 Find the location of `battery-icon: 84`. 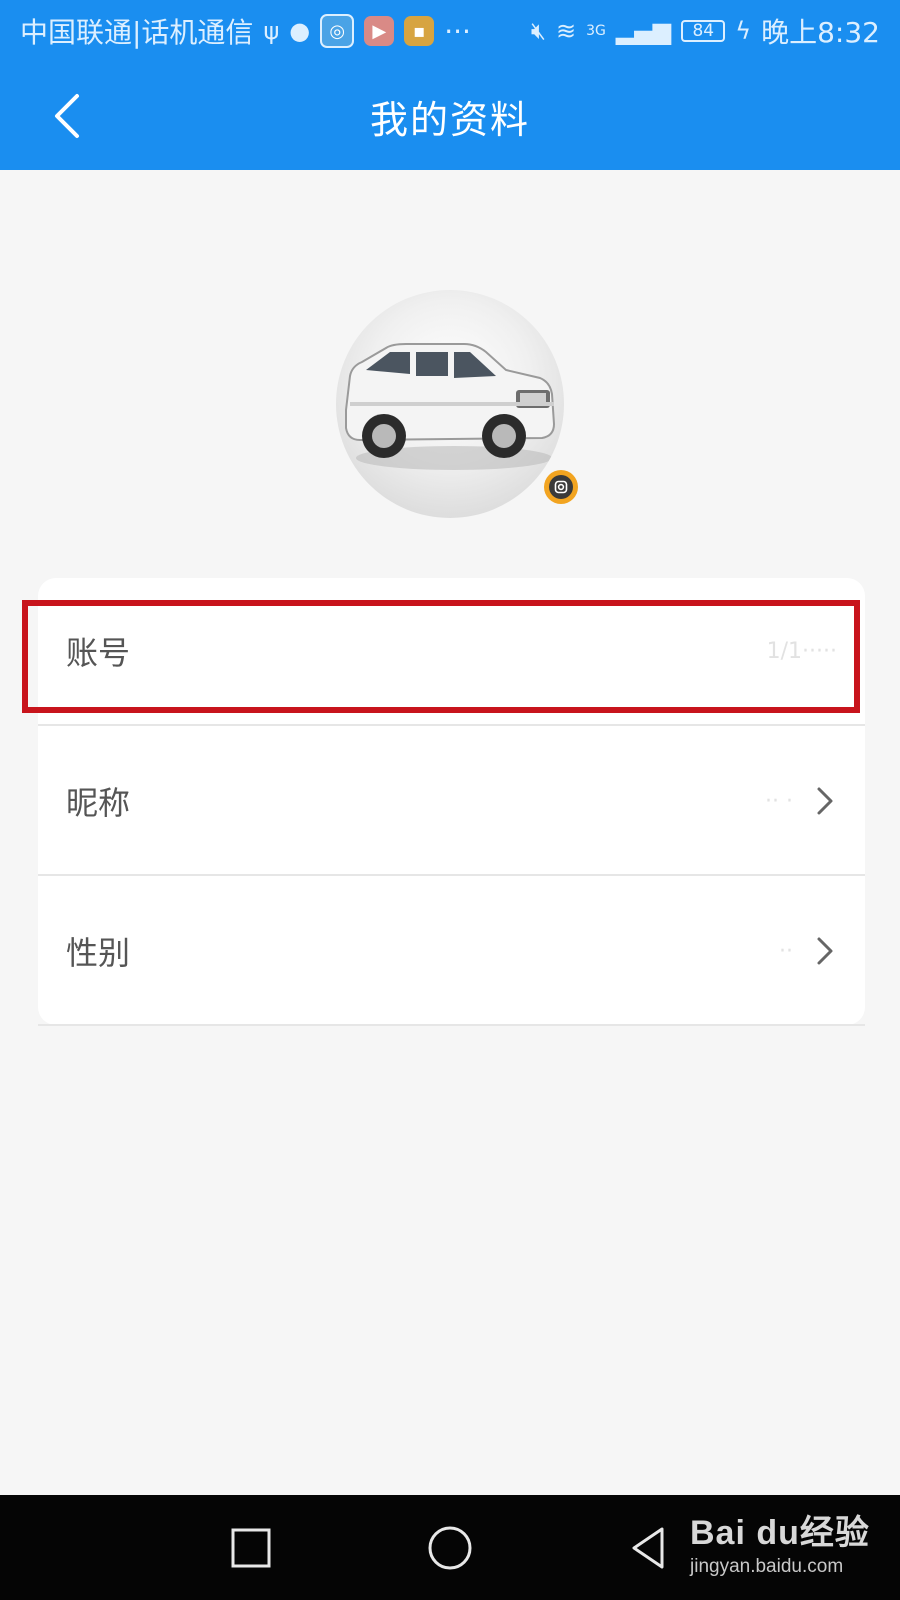

battery-icon: 84 is located at coordinates (703, 31).